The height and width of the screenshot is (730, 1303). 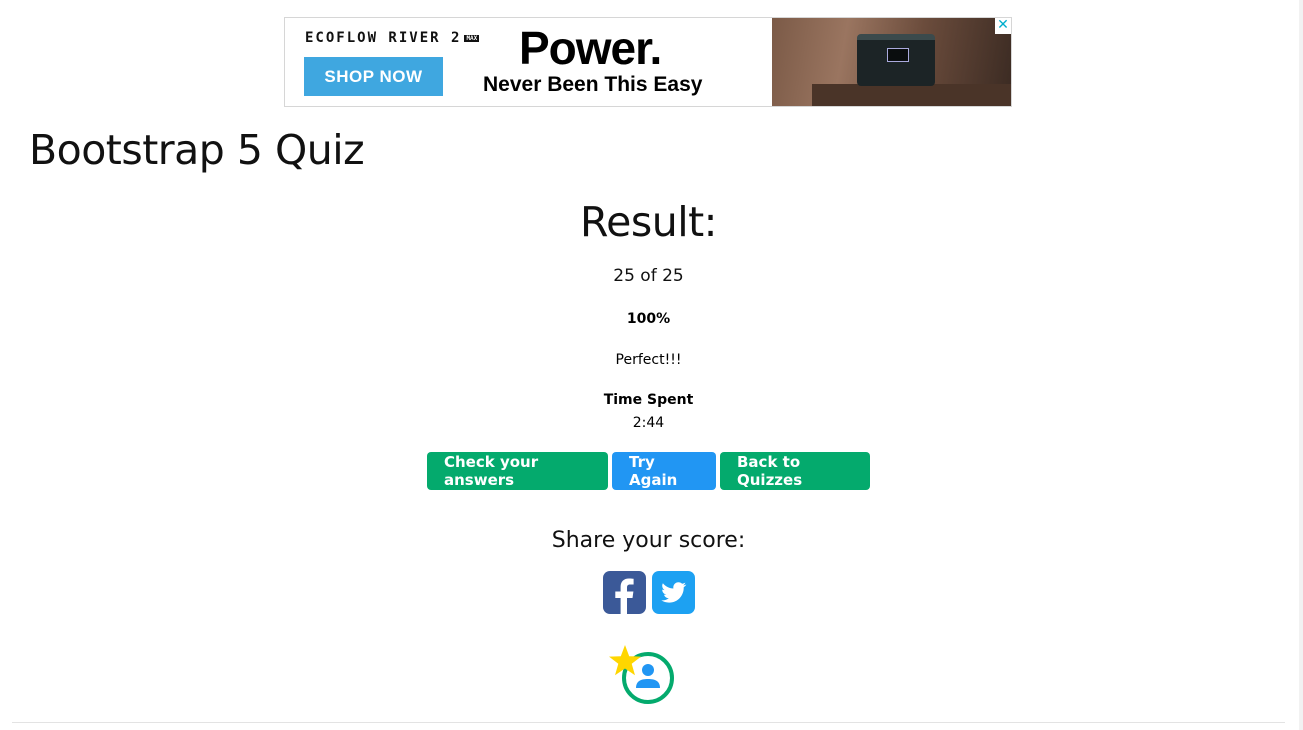 What do you see at coordinates (795, 471) in the screenshot?
I see `back-to-quizzes-button: Back to Quizzes` at bounding box center [795, 471].